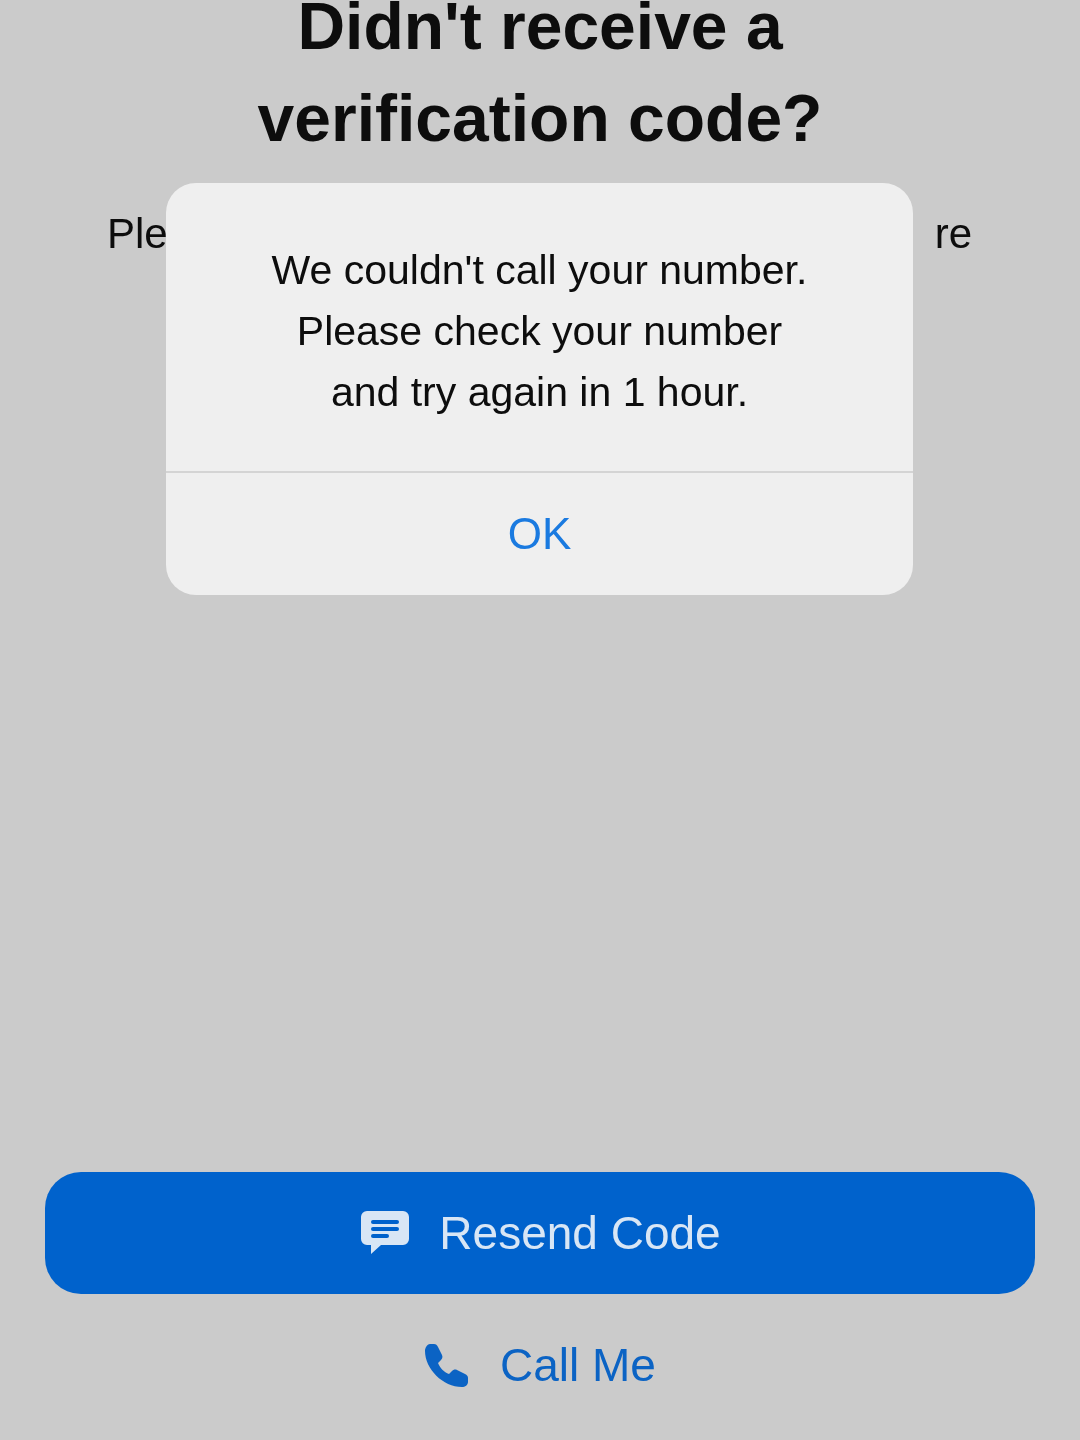  I want to click on message-icon, so click(385, 1233).